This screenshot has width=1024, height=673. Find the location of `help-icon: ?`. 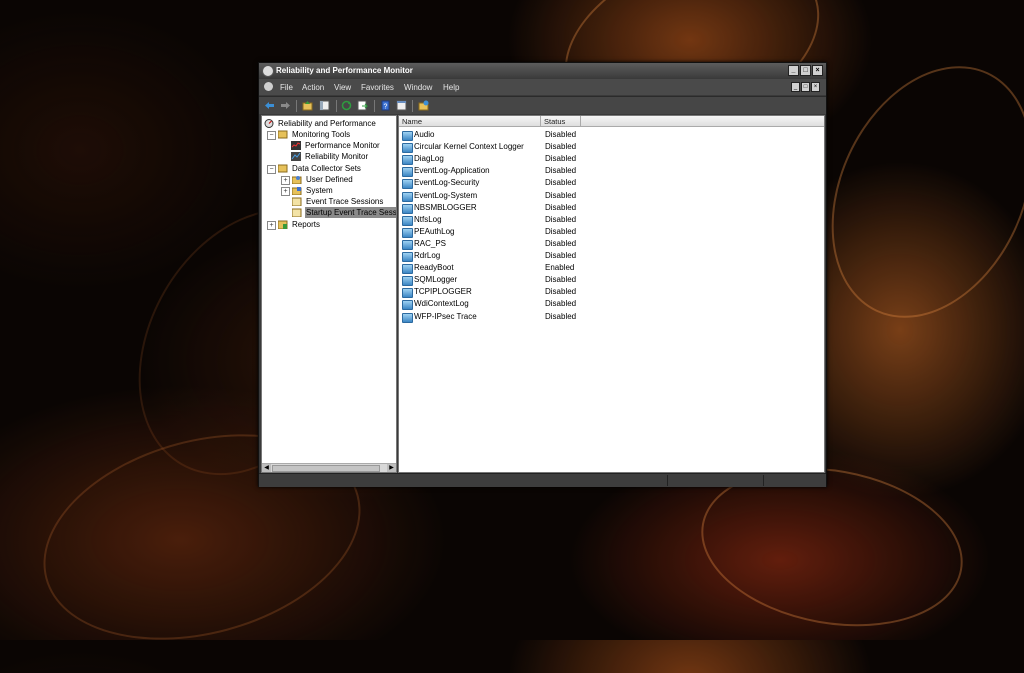

help-icon: ? is located at coordinates (385, 105).